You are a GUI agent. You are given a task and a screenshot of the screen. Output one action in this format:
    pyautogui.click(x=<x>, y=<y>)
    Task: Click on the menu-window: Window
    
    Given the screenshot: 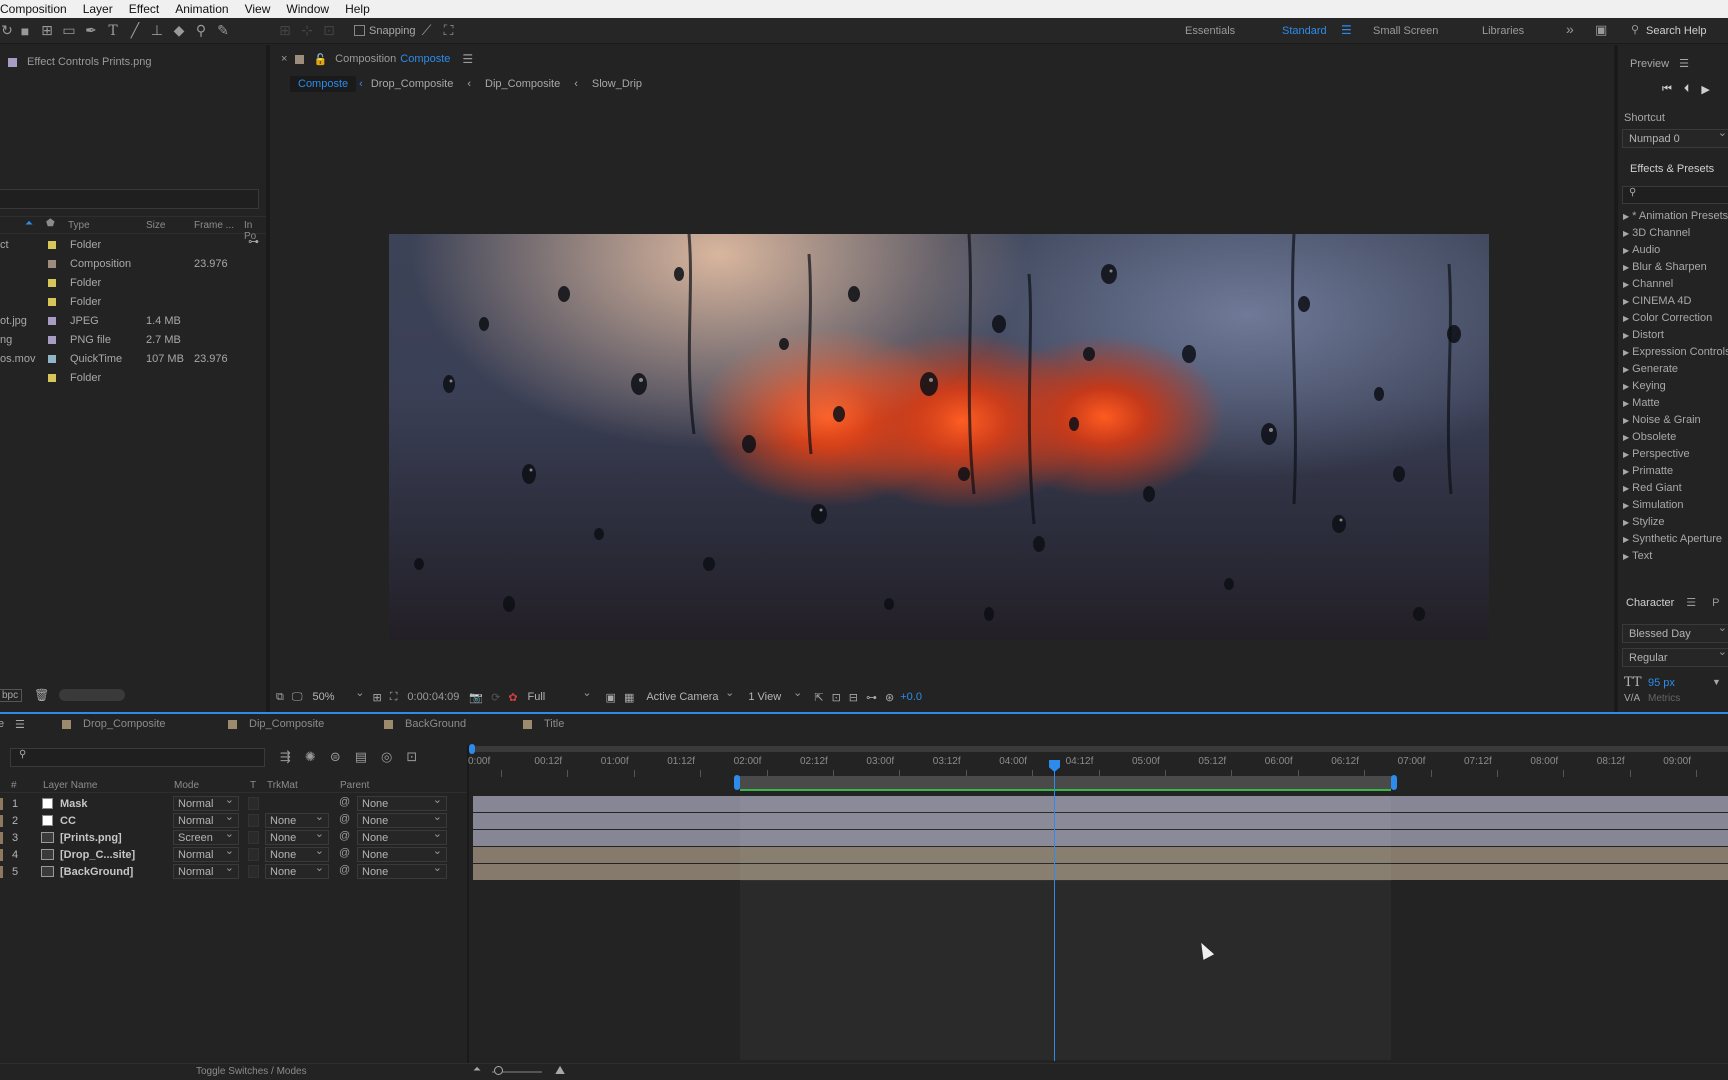 What is the action you would take?
    pyautogui.click(x=307, y=9)
    